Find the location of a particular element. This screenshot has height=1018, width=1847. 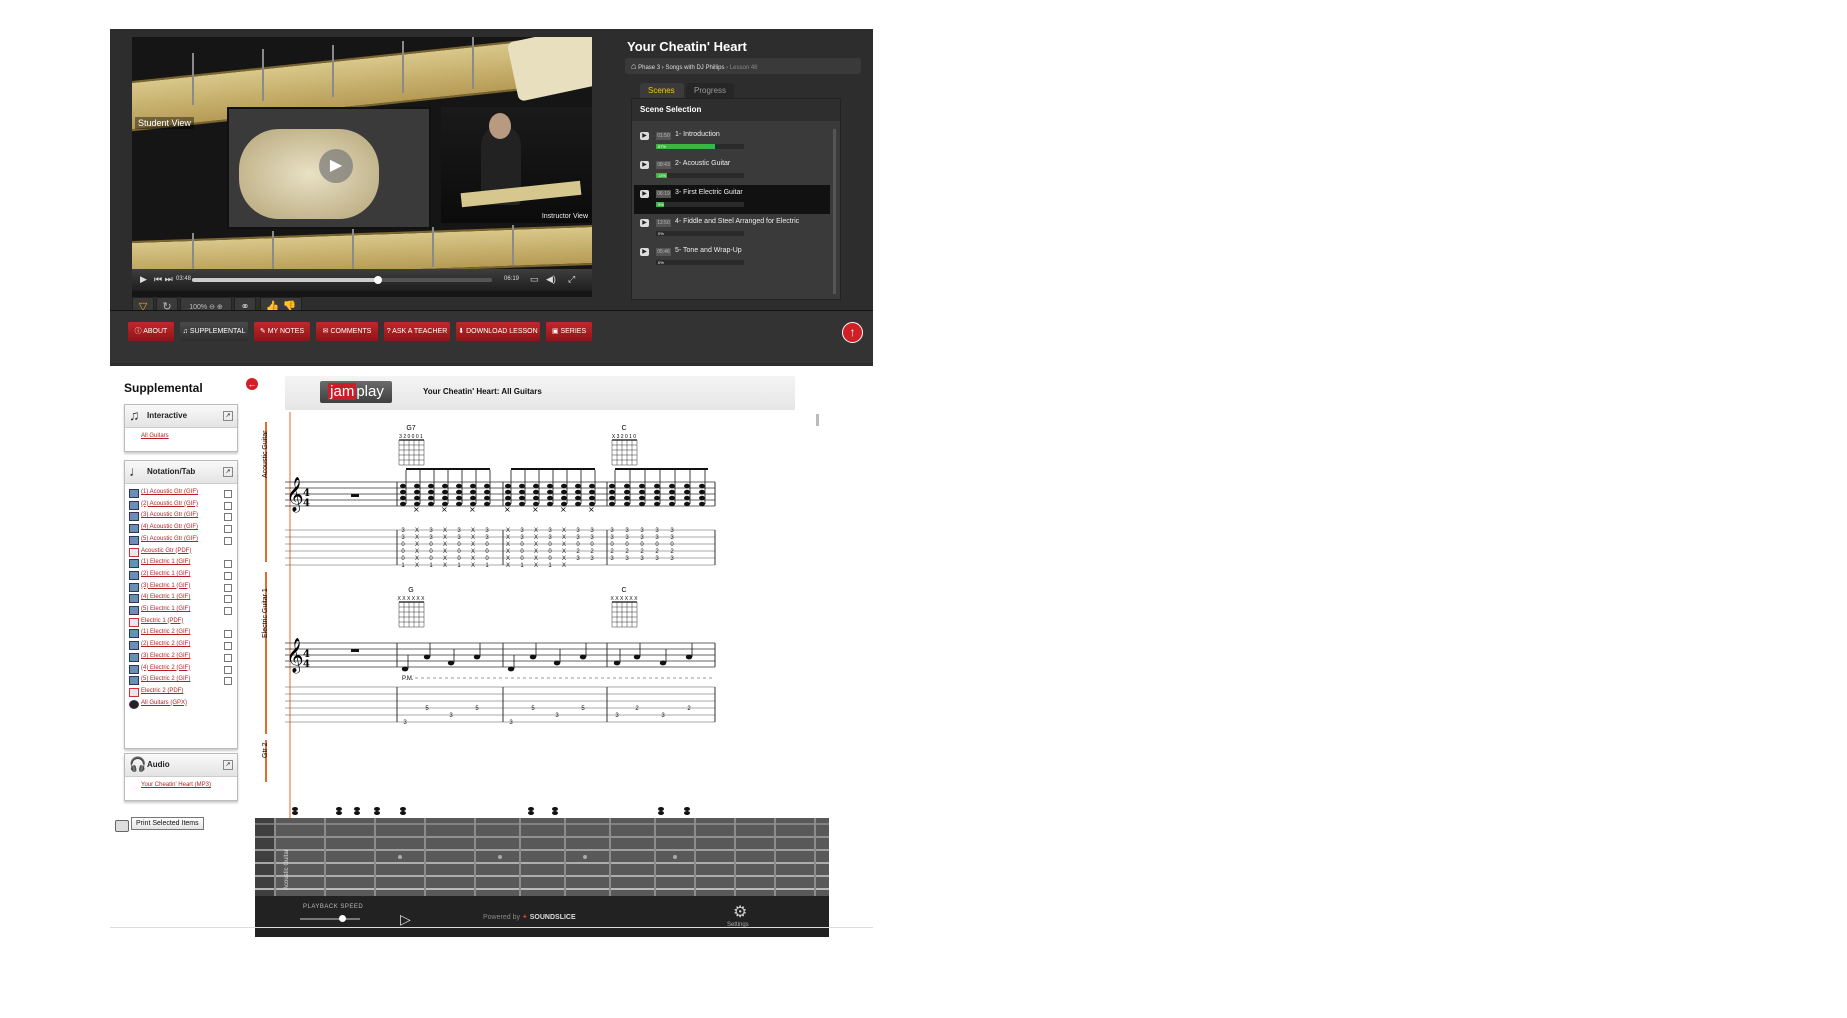

nav-supplemental: ♫ SUPPLEMENTAL is located at coordinates (214, 331).